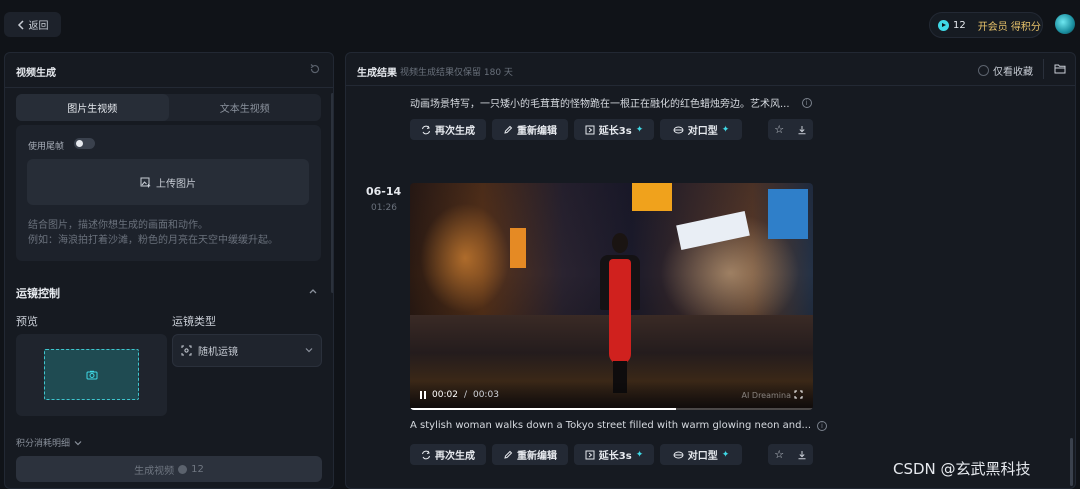  I want to click on upload-image-button: 上传图片, so click(168, 182).